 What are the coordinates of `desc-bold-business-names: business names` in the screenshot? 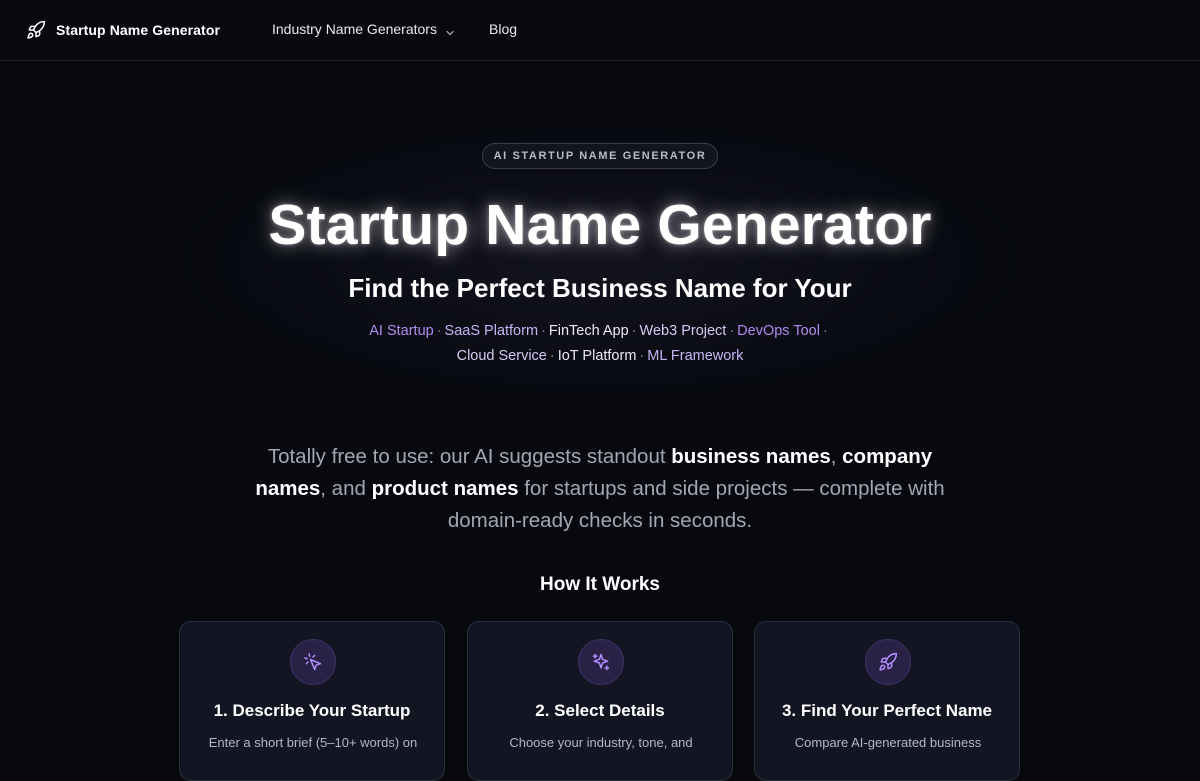 It's located at (751, 456).